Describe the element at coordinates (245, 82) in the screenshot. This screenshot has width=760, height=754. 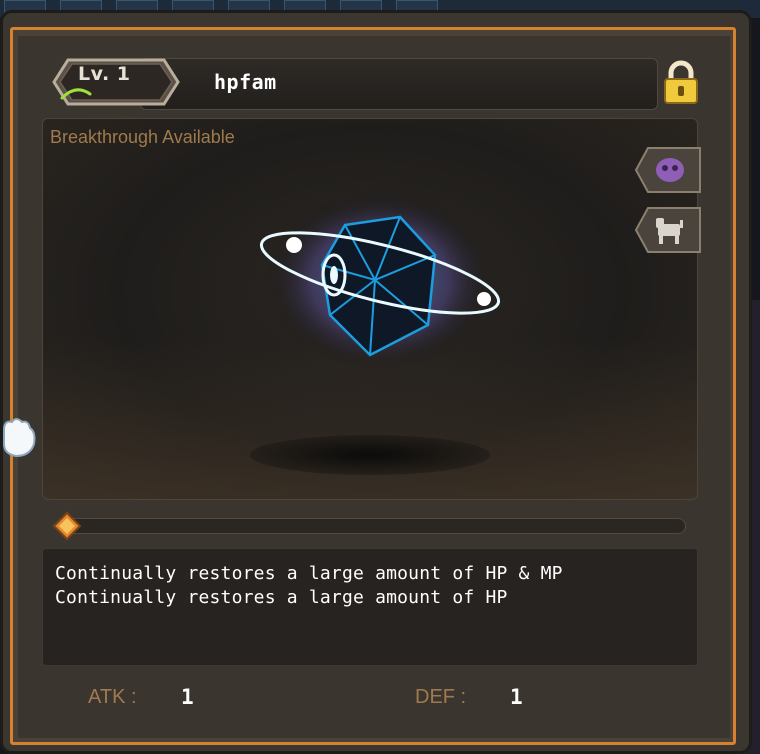
I see `familiar-name: hpfam` at that location.